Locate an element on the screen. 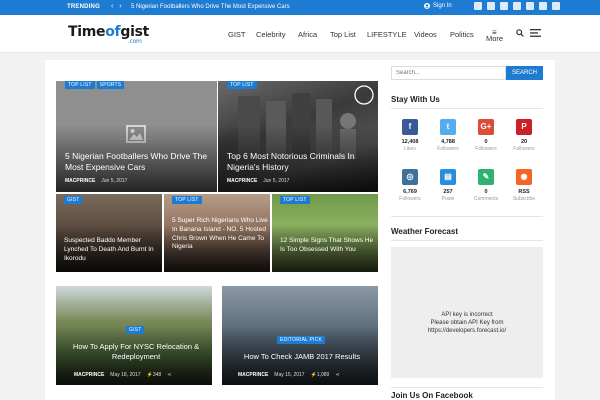 Image resolution: width=600 pixels, height=400 pixels. sign-in-link: Sign In is located at coordinates (438, 6).